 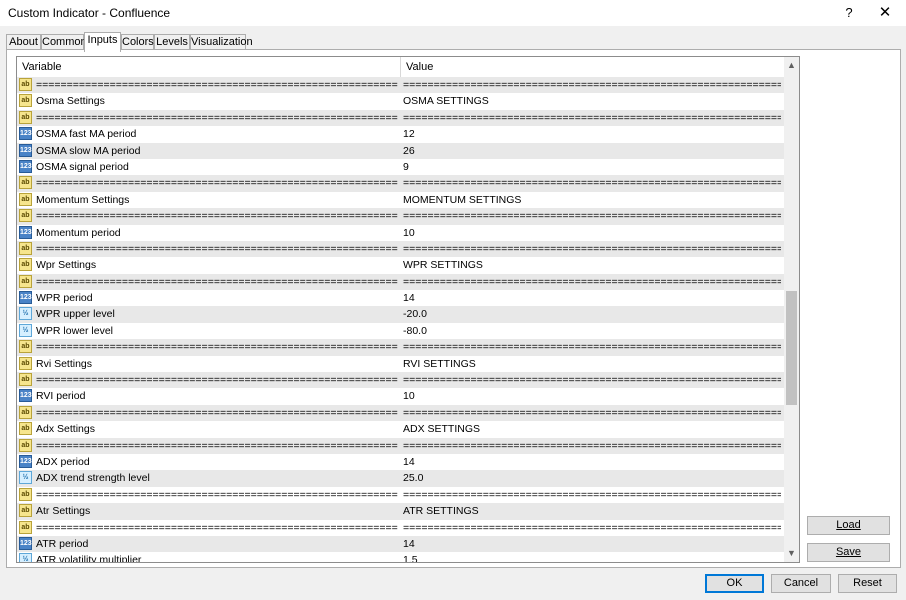 I want to click on variable-column-header: Variable, so click(x=209, y=67).